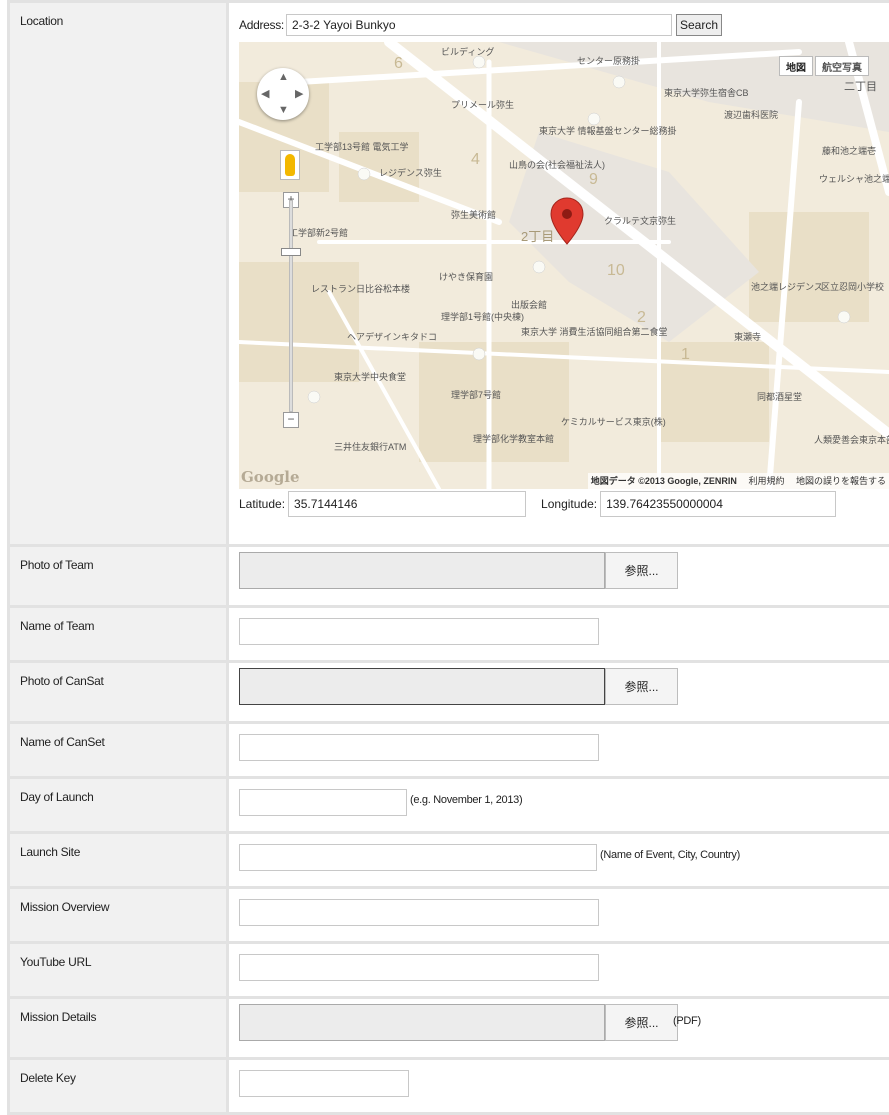 The image size is (889, 1115). What do you see at coordinates (283, 94) in the screenshot?
I see `map-pan-control: ▲ ▼ ◀ ▶` at bounding box center [283, 94].